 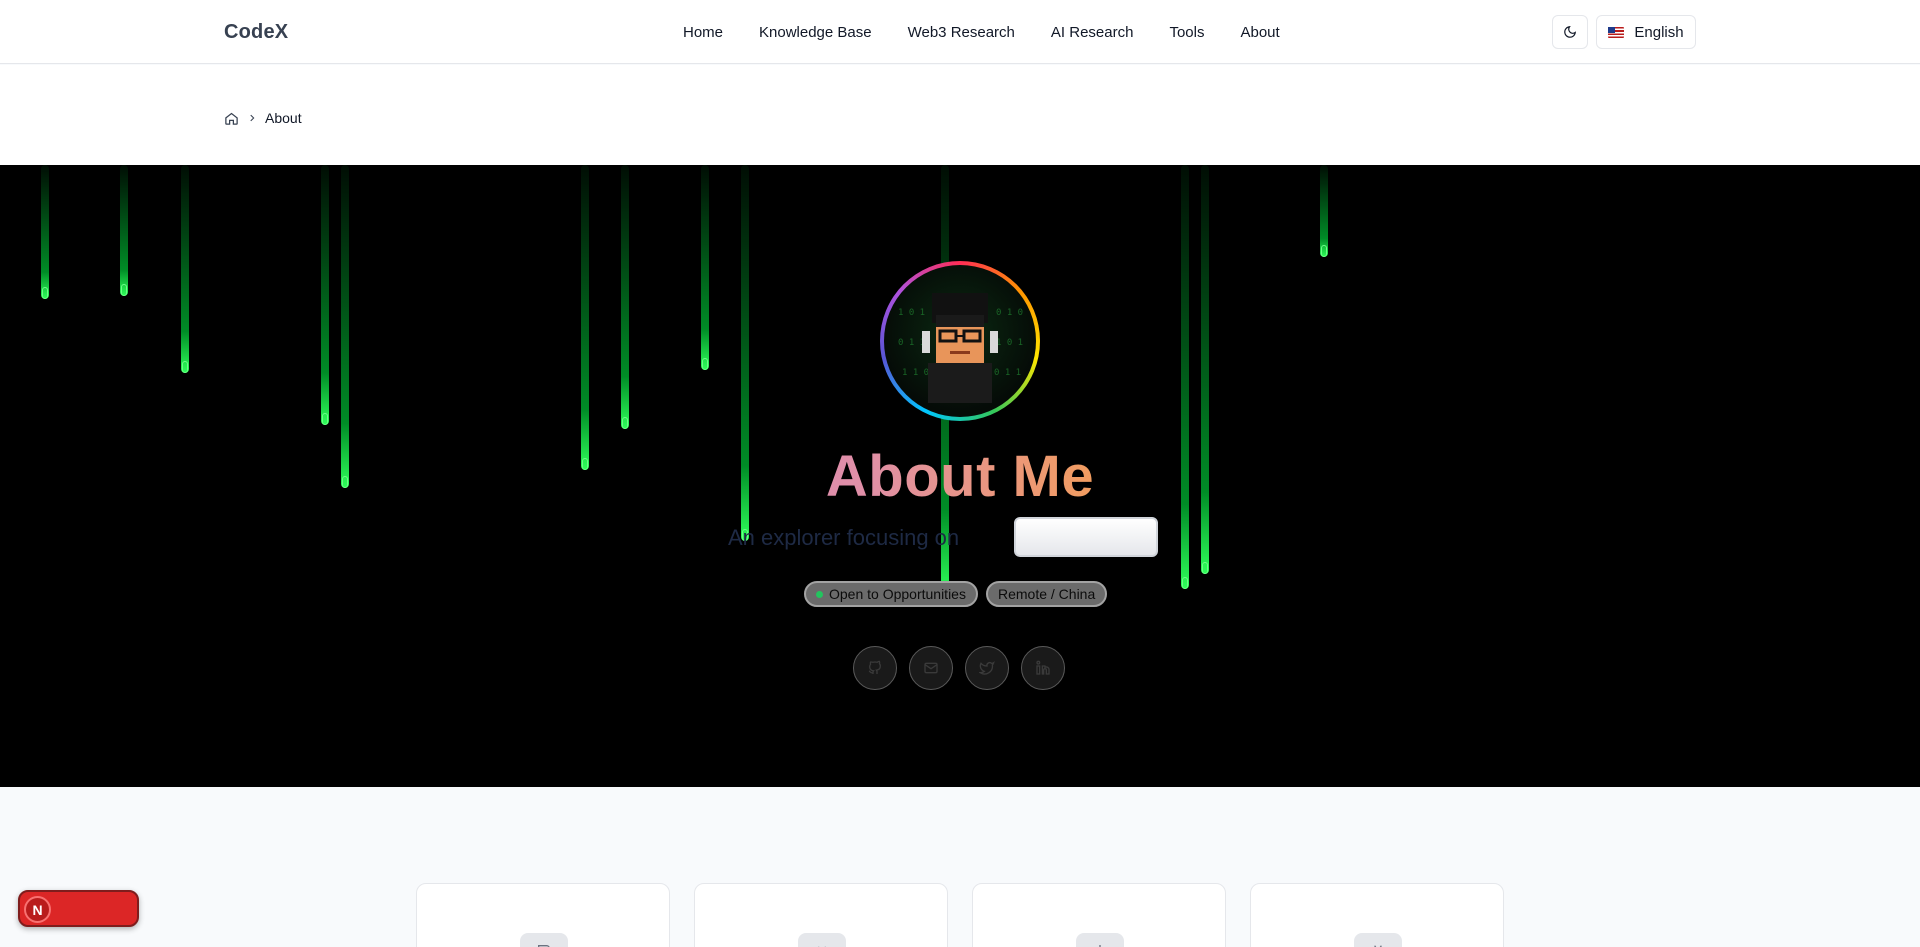 I want to click on breadcrumb-current: About, so click(x=283, y=118).